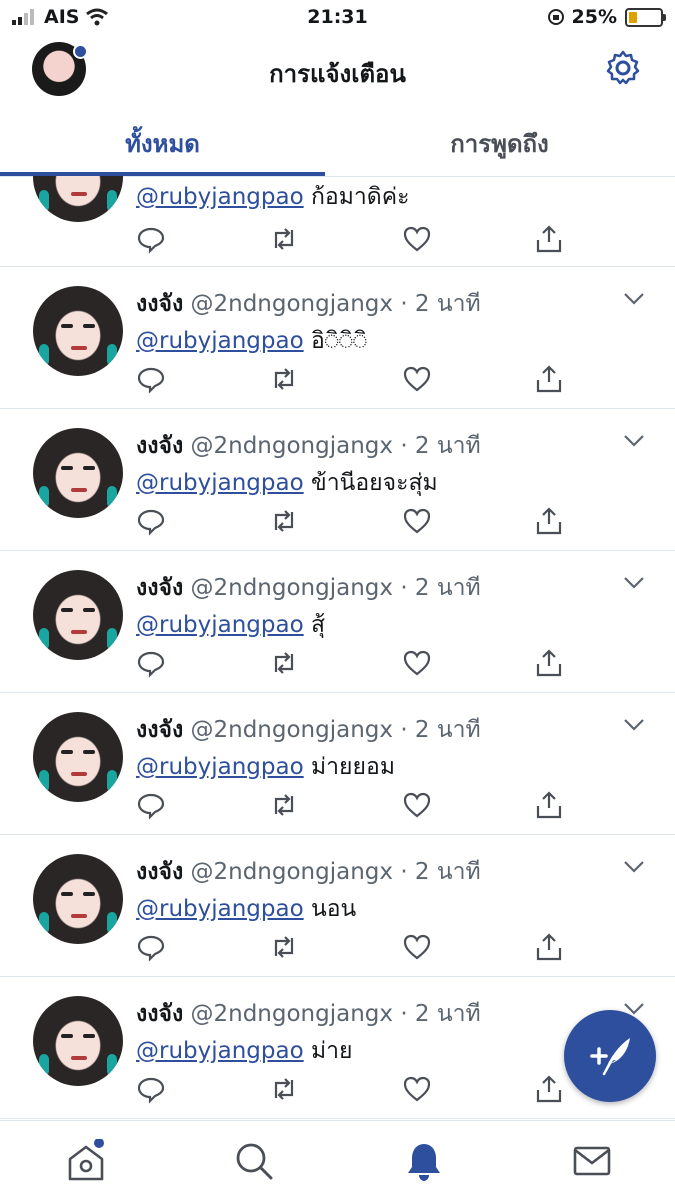 This screenshot has height=1201, width=675. What do you see at coordinates (499, 143) in the screenshot?
I see `tab-mentions: การพูดถึง` at bounding box center [499, 143].